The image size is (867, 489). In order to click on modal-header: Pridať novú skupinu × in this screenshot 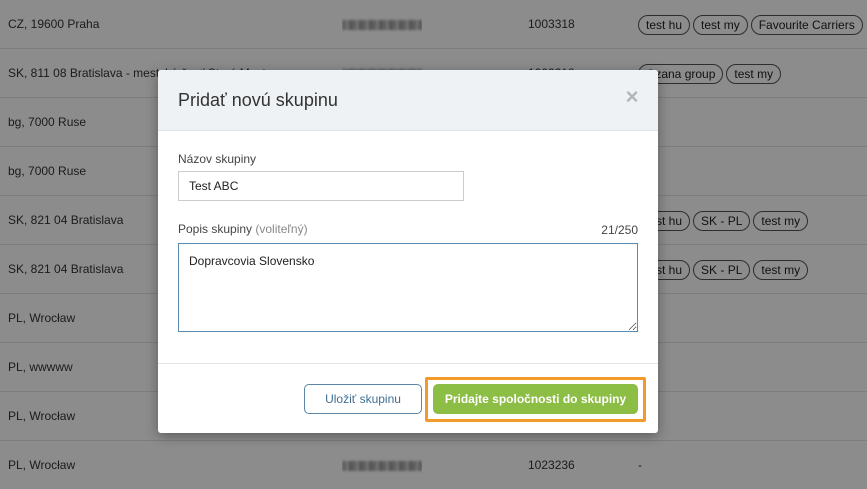, I will do `click(408, 100)`.